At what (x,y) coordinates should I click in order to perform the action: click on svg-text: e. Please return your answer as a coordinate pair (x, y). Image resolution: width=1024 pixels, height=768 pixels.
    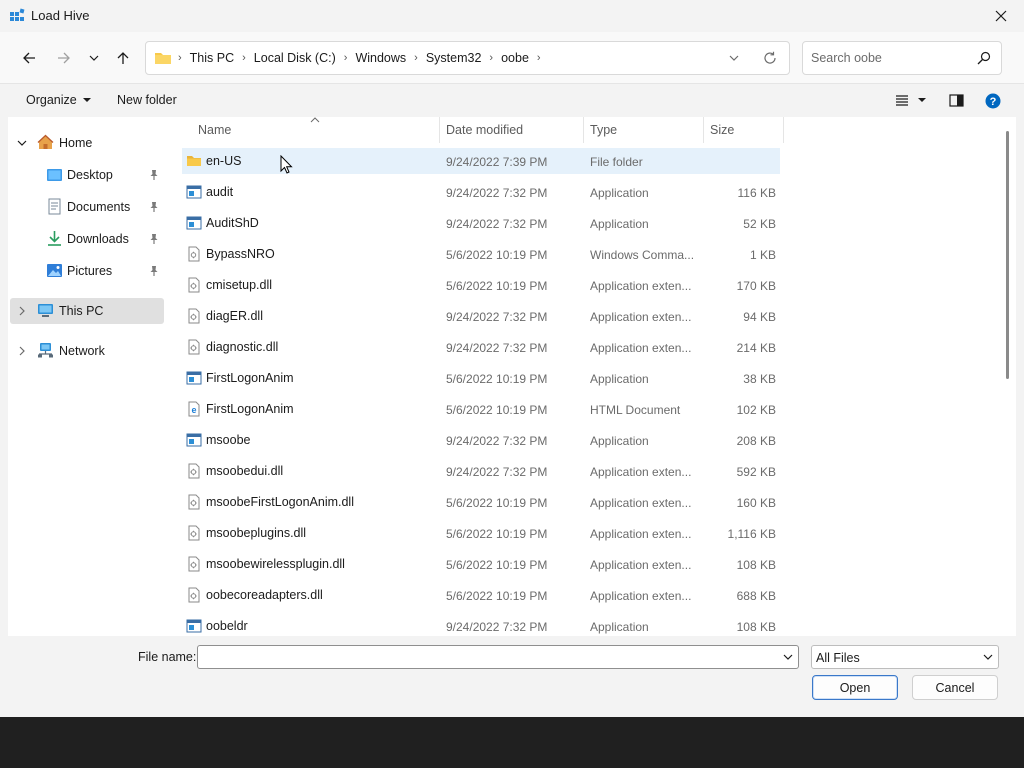
    Looking at the image, I should click on (193, 410).